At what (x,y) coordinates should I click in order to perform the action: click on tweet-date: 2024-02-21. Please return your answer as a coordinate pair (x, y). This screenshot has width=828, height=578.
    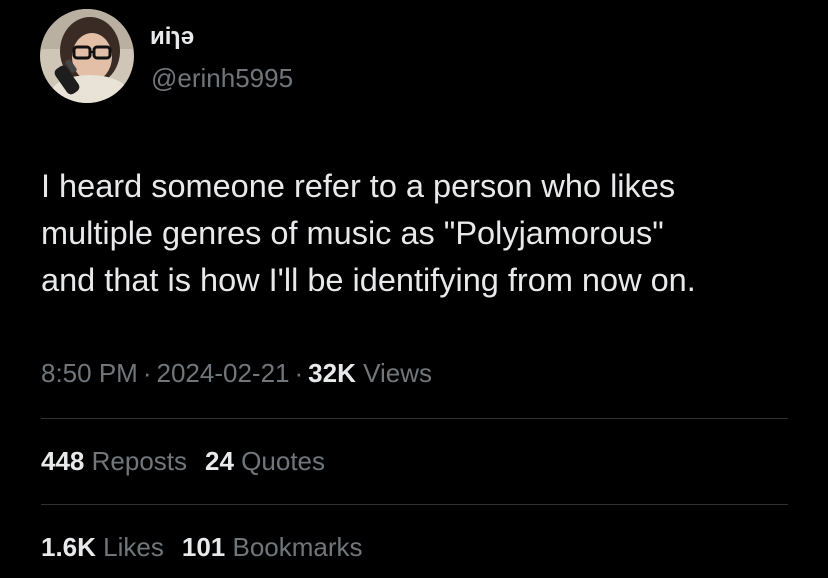
    Looking at the image, I should click on (223, 373).